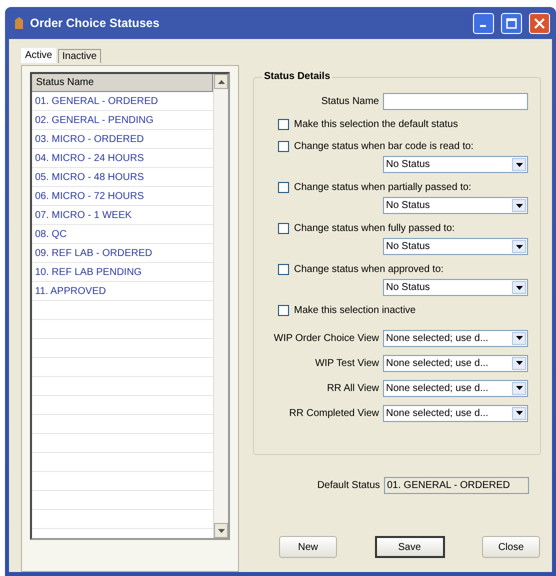 Image resolution: width=556 pixels, height=576 pixels. I want to click on field-label: RR All View, so click(352, 388).